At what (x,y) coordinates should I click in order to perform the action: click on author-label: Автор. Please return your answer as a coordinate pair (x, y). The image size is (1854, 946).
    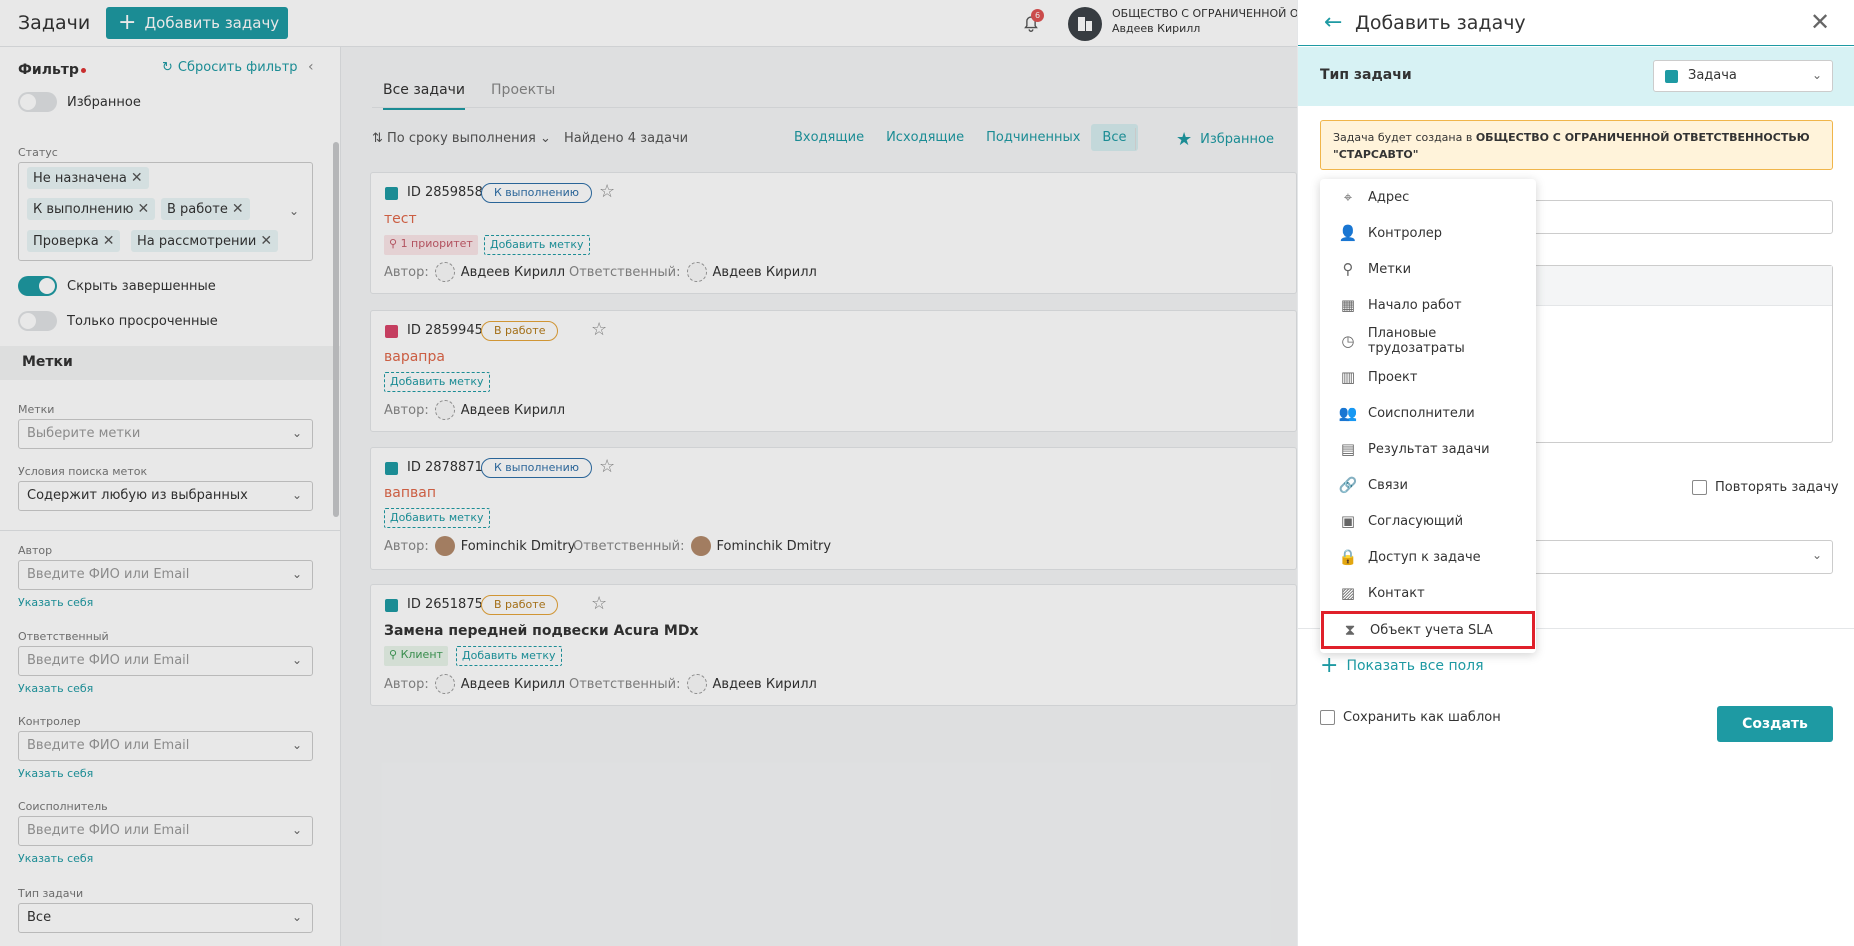
    Looking at the image, I should click on (35, 550).